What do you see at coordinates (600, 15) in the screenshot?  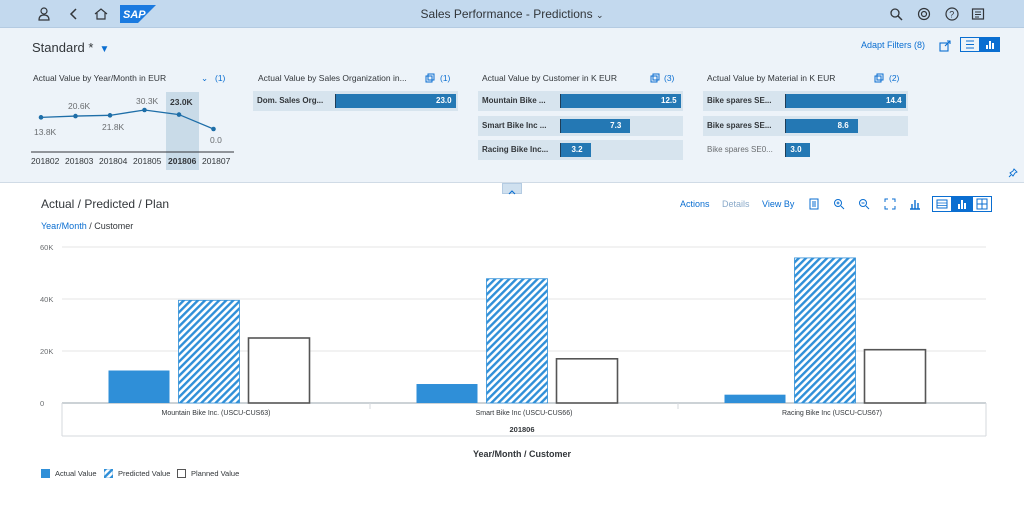 I see `chevron-down-icon: ⌄` at bounding box center [600, 15].